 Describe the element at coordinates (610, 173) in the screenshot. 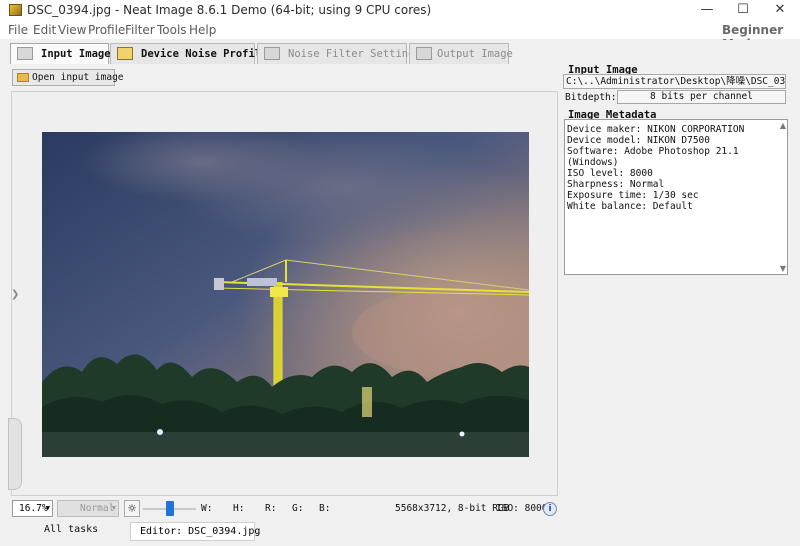

I see `metadata-line: ISO level: 8000` at that location.